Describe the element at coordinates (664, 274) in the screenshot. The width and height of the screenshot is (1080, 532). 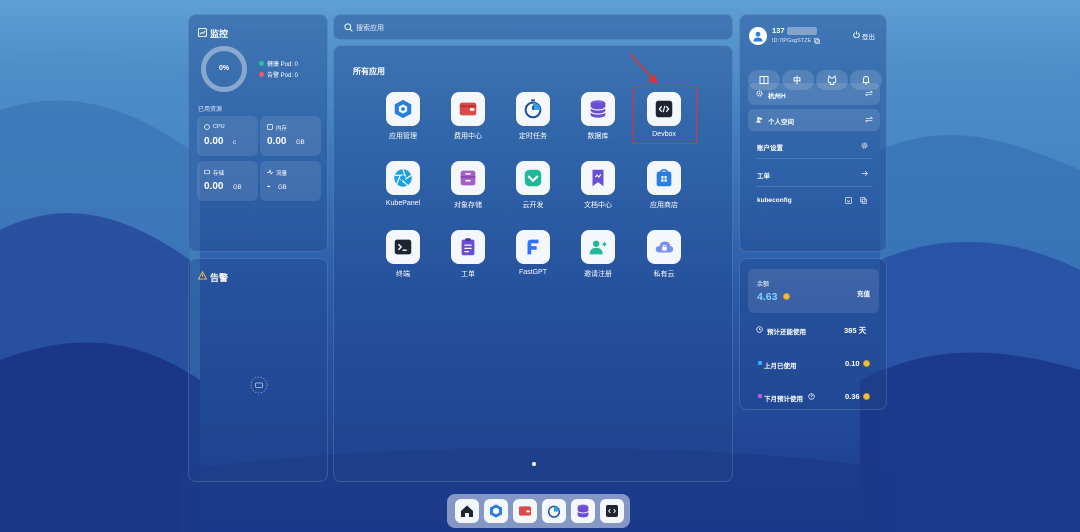
I see `app-label: 私有云` at that location.